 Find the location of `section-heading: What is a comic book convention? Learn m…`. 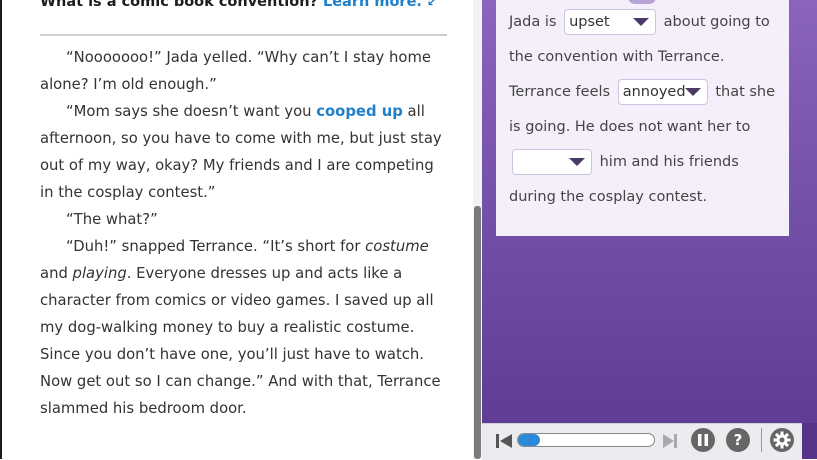

section-heading: What is a comic book convention? Learn m… is located at coordinates (238, 5).